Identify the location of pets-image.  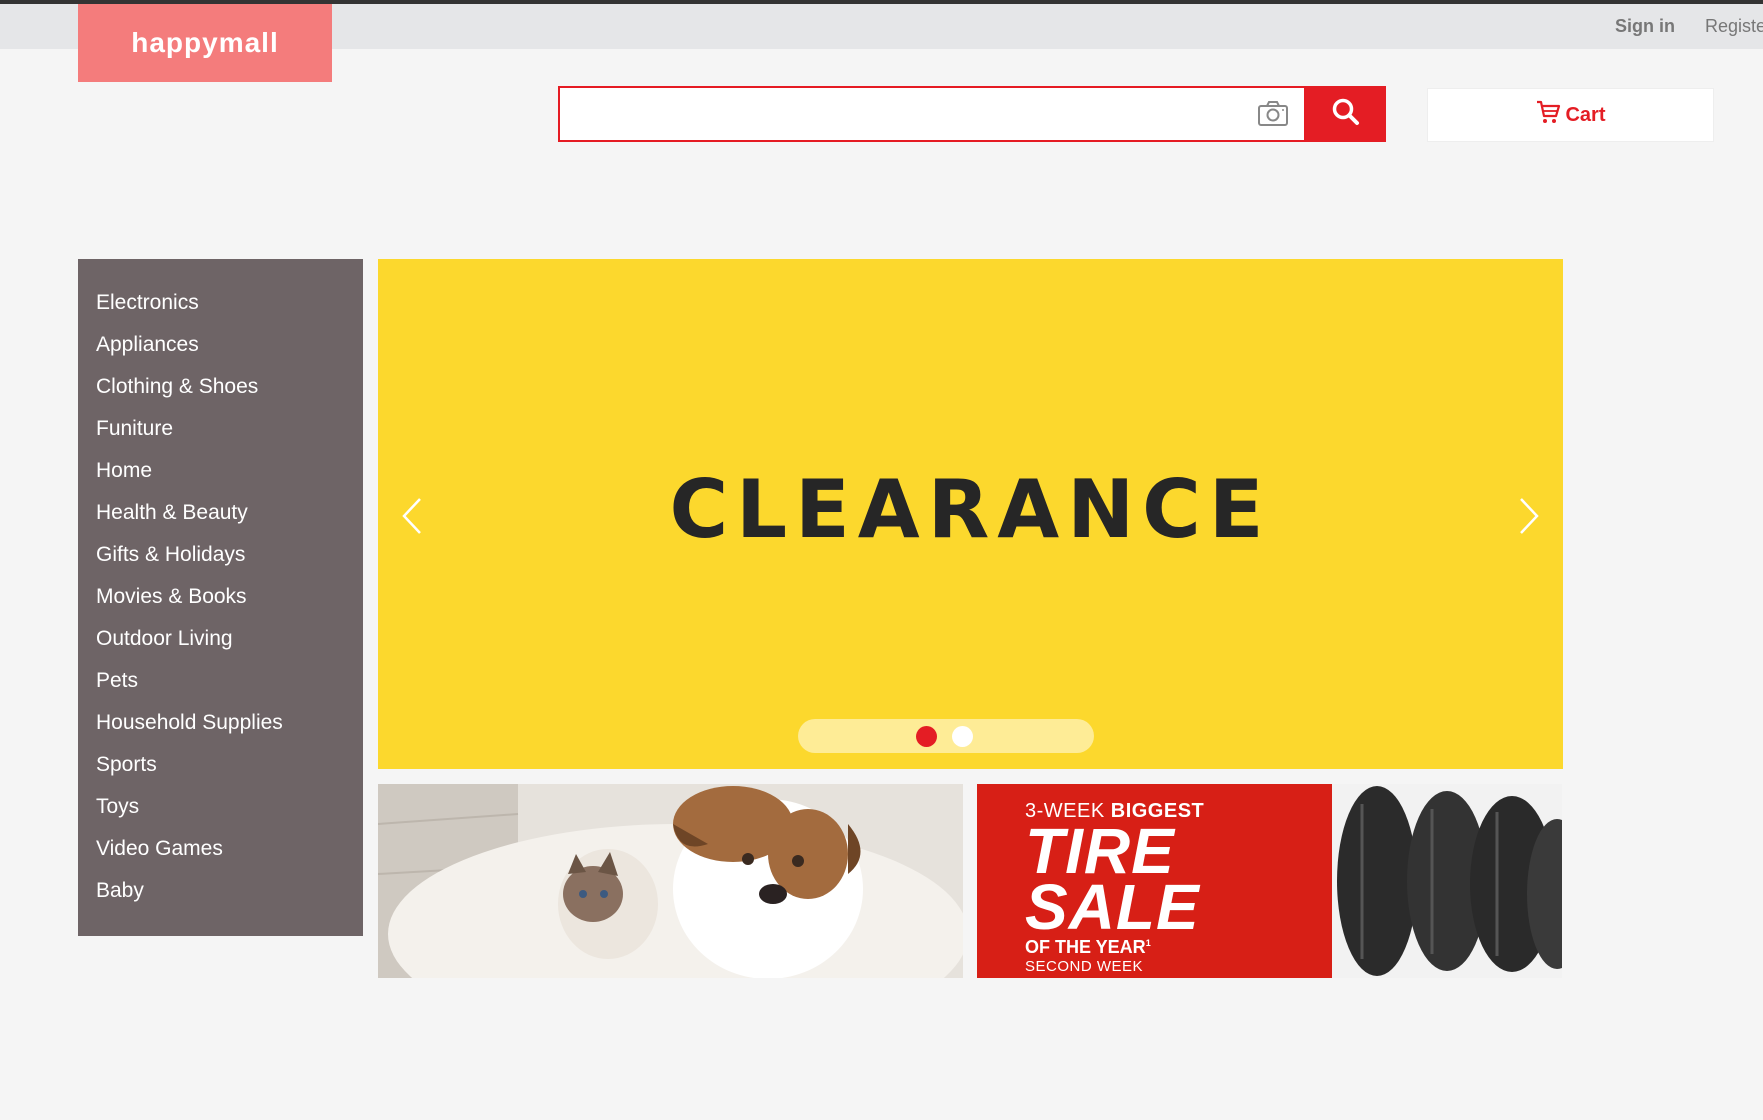
(670, 881).